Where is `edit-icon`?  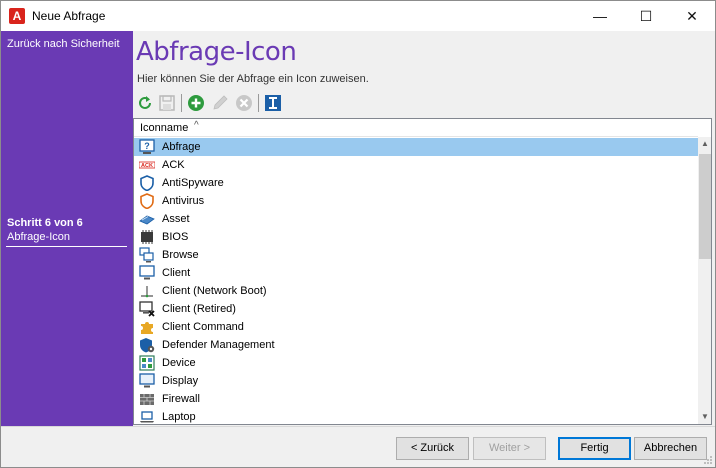 edit-icon is located at coordinates (220, 102).